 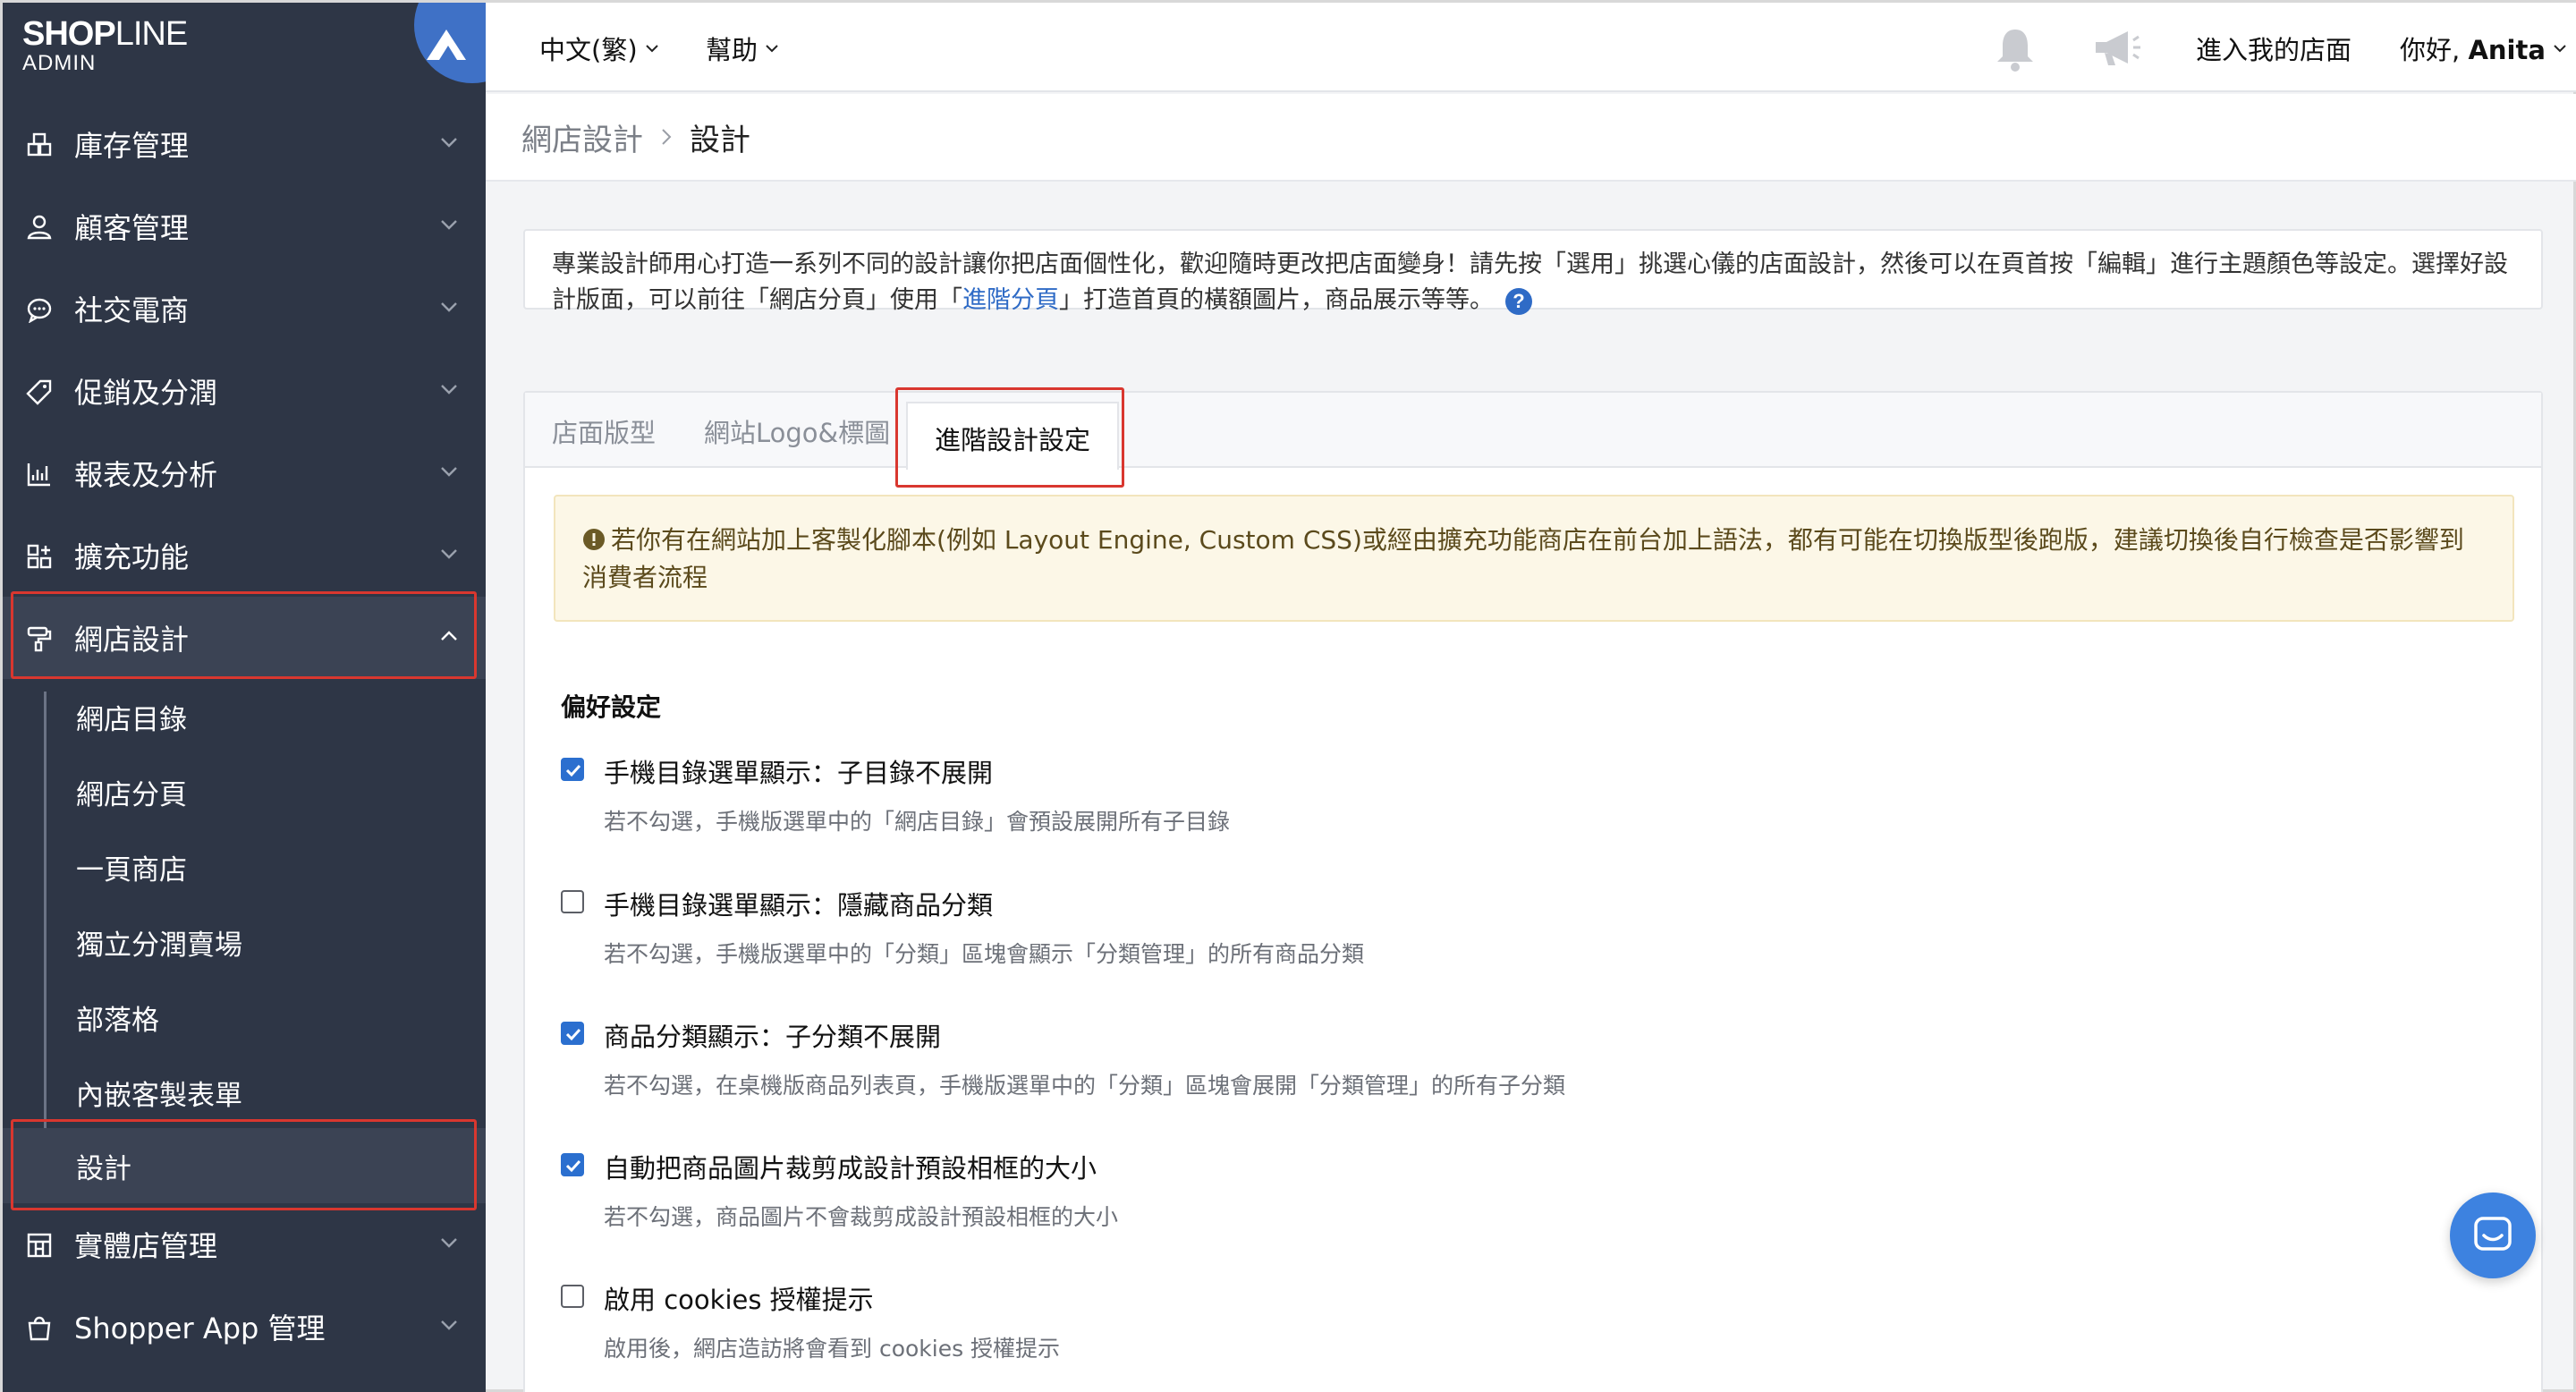 What do you see at coordinates (39, 639) in the screenshot?
I see `paint-roller-icon` at bounding box center [39, 639].